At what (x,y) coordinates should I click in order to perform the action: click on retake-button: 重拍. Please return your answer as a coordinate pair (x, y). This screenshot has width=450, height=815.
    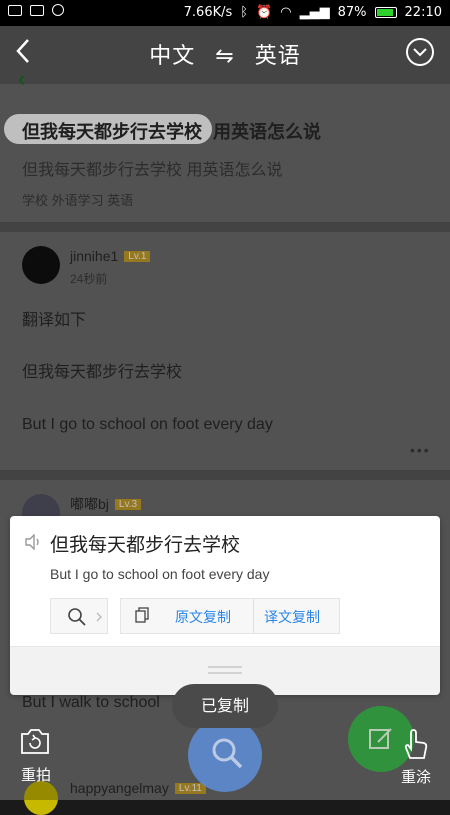
    Looking at the image, I should click on (36, 756).